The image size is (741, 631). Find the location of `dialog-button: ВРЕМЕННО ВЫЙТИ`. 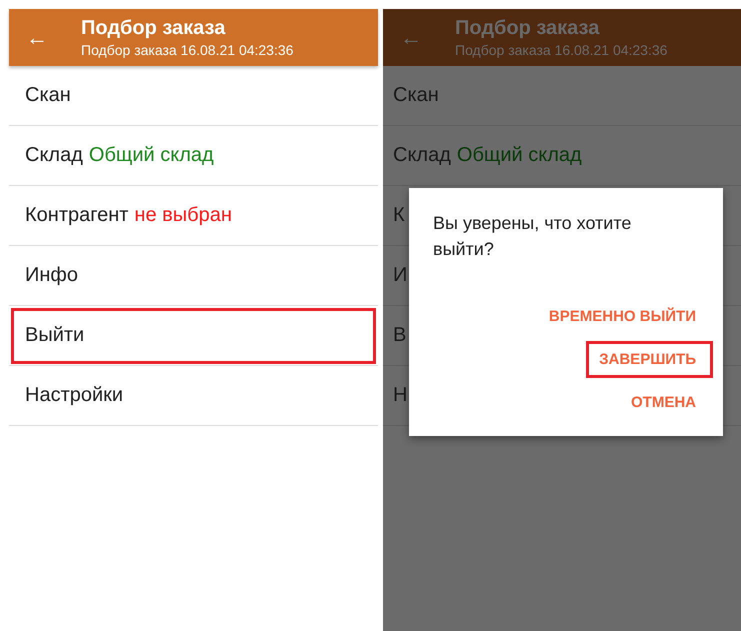

dialog-button: ВРЕМЕННО ВЫЙТИ is located at coordinates (622, 316).